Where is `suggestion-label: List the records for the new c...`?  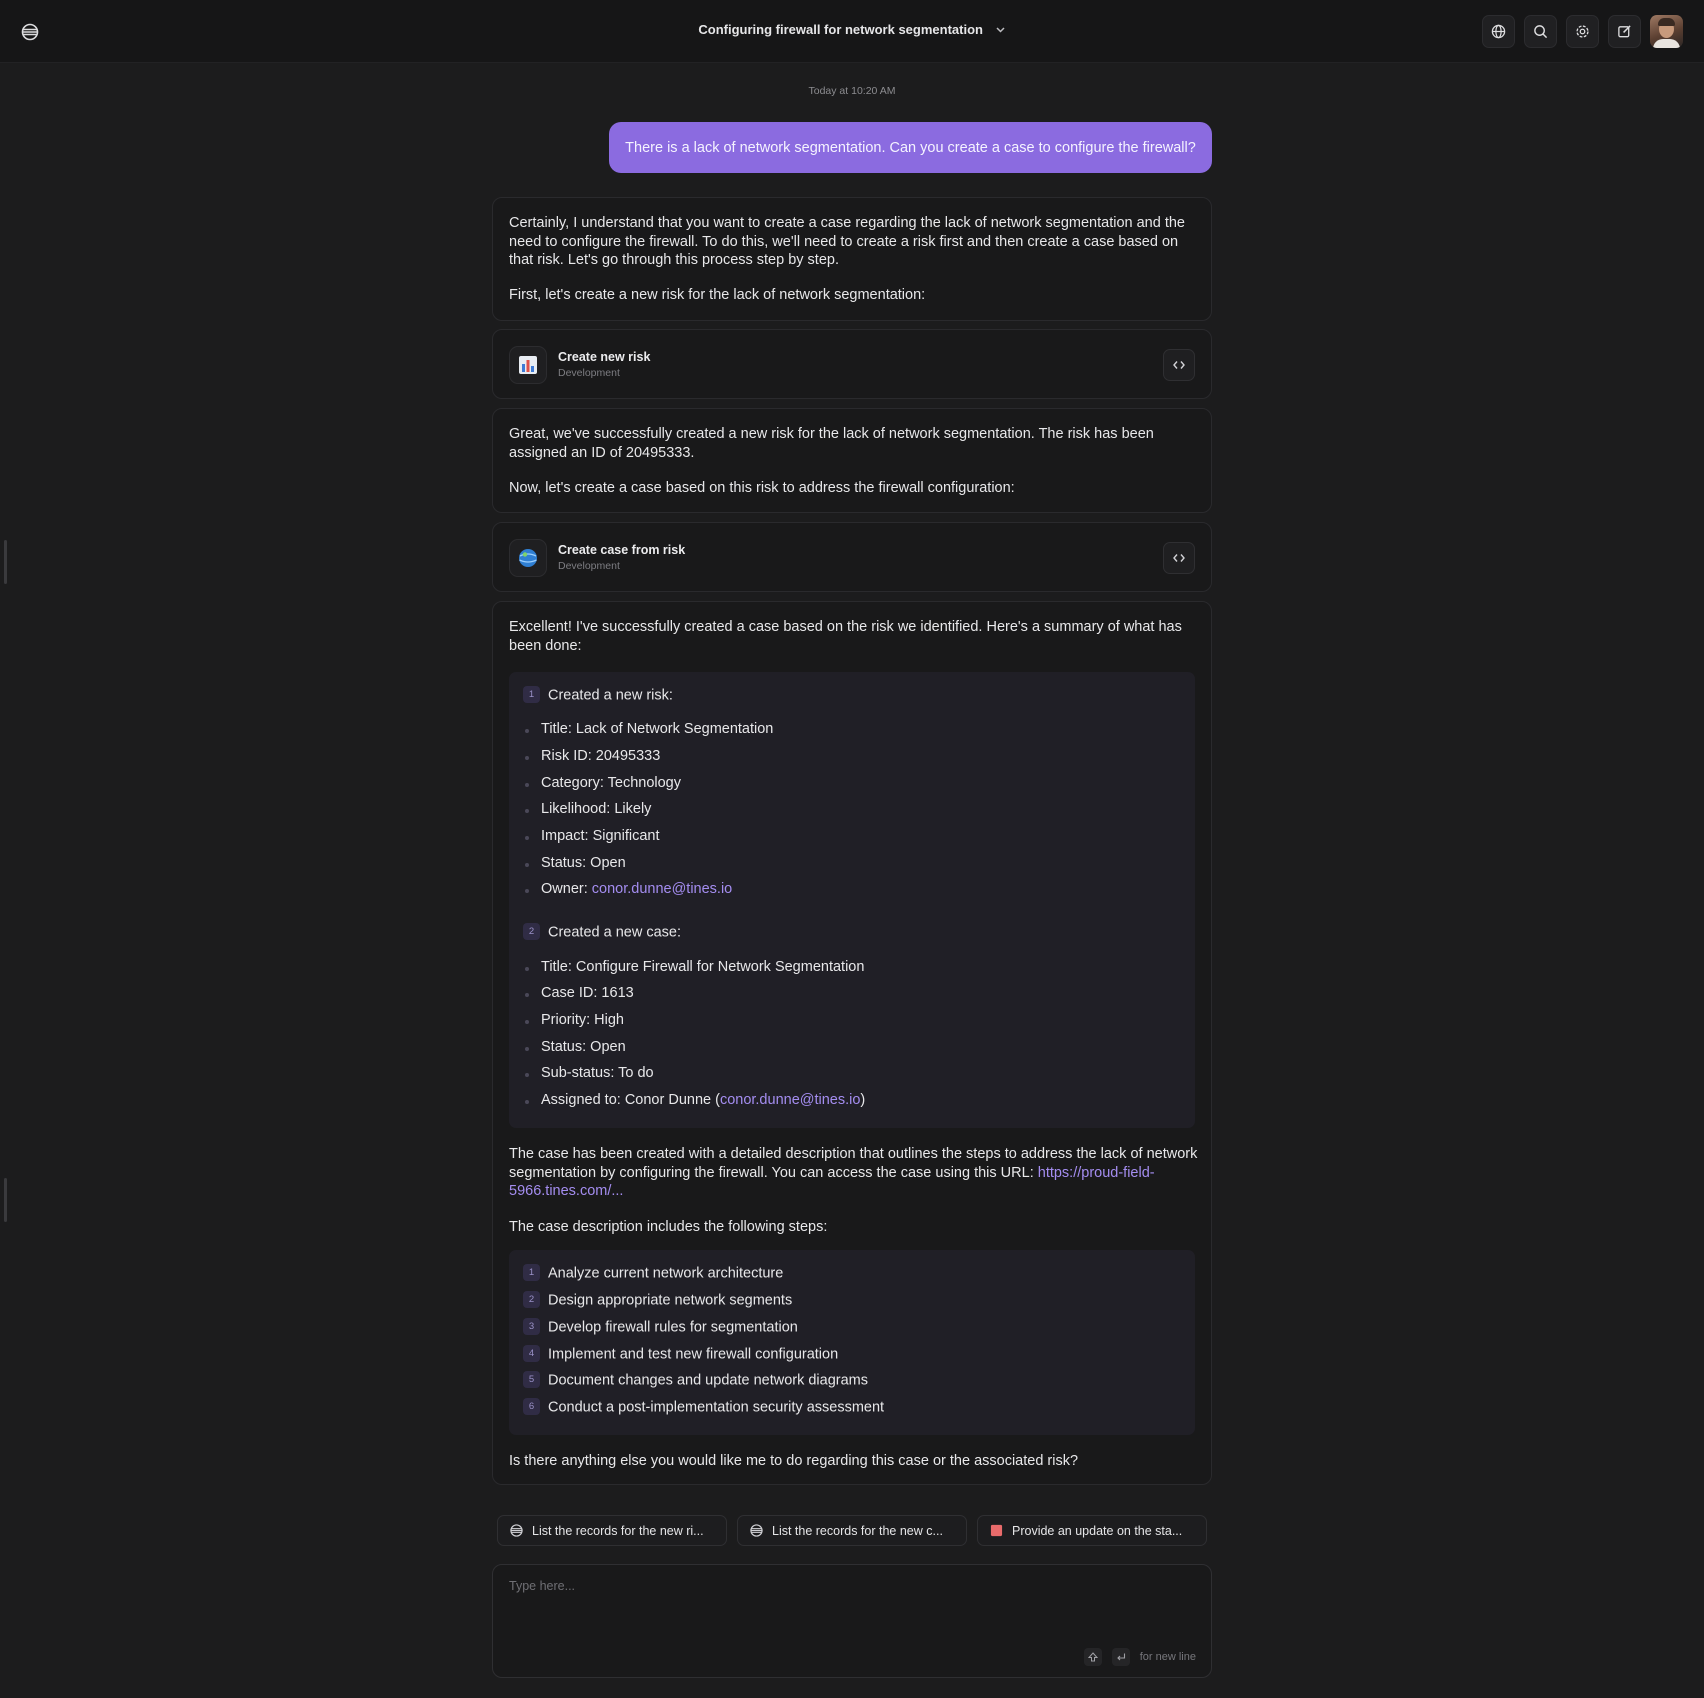 suggestion-label: List the records for the new c... is located at coordinates (857, 1530).